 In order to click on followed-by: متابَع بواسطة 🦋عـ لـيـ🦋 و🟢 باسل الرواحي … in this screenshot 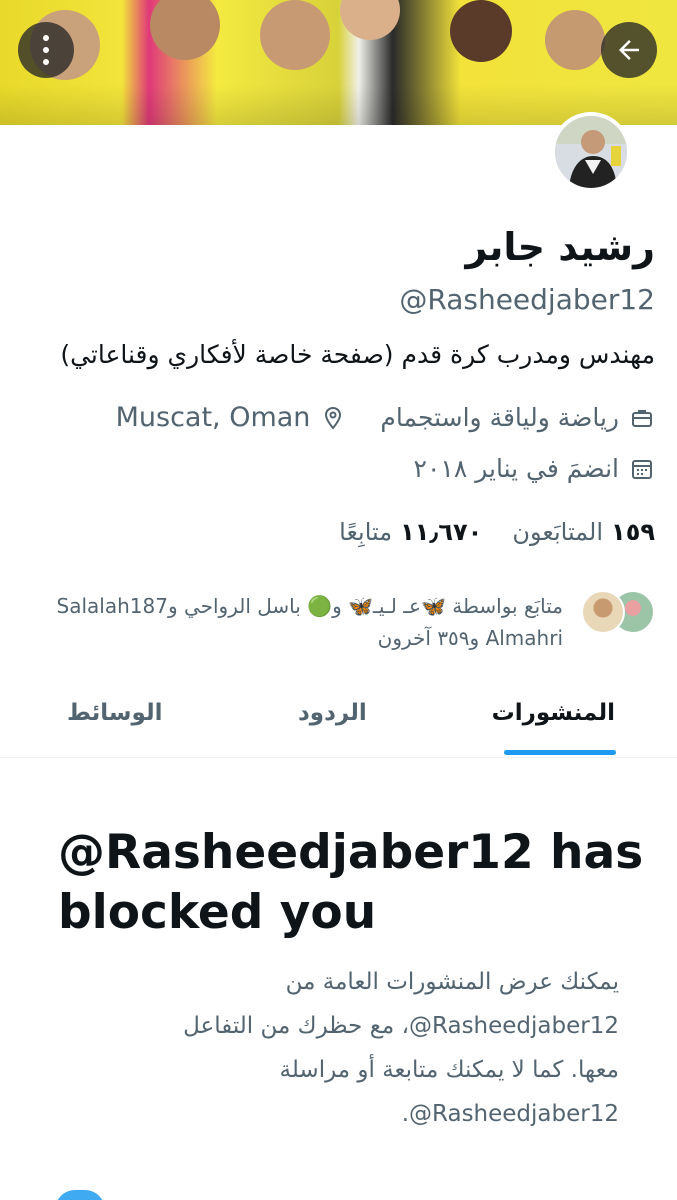, I will do `click(335, 622)`.